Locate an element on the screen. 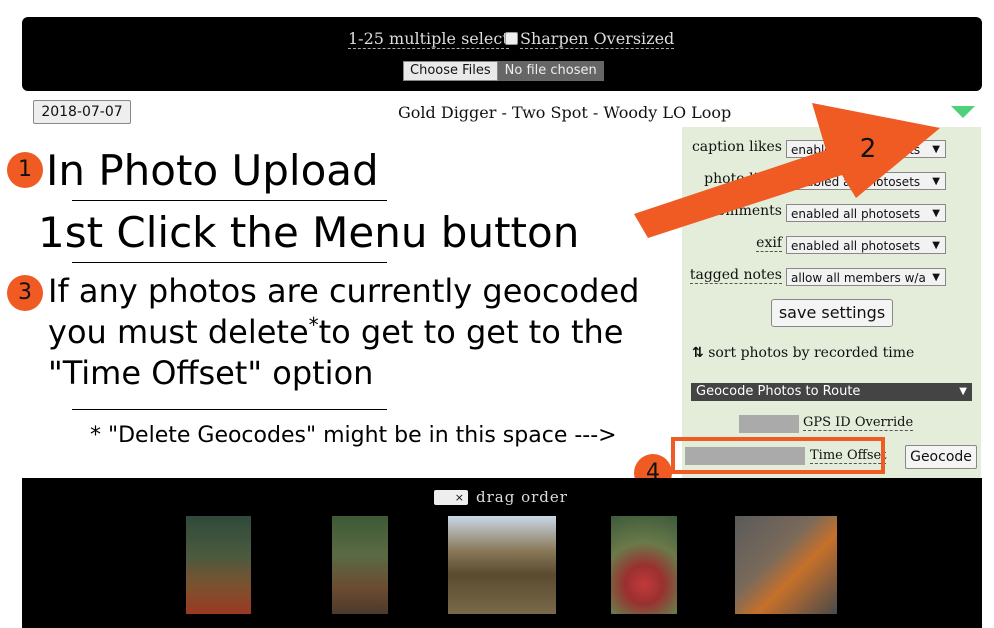 This screenshot has height=628, width=994. setting-label-text: caption likes is located at coordinates (736, 147).